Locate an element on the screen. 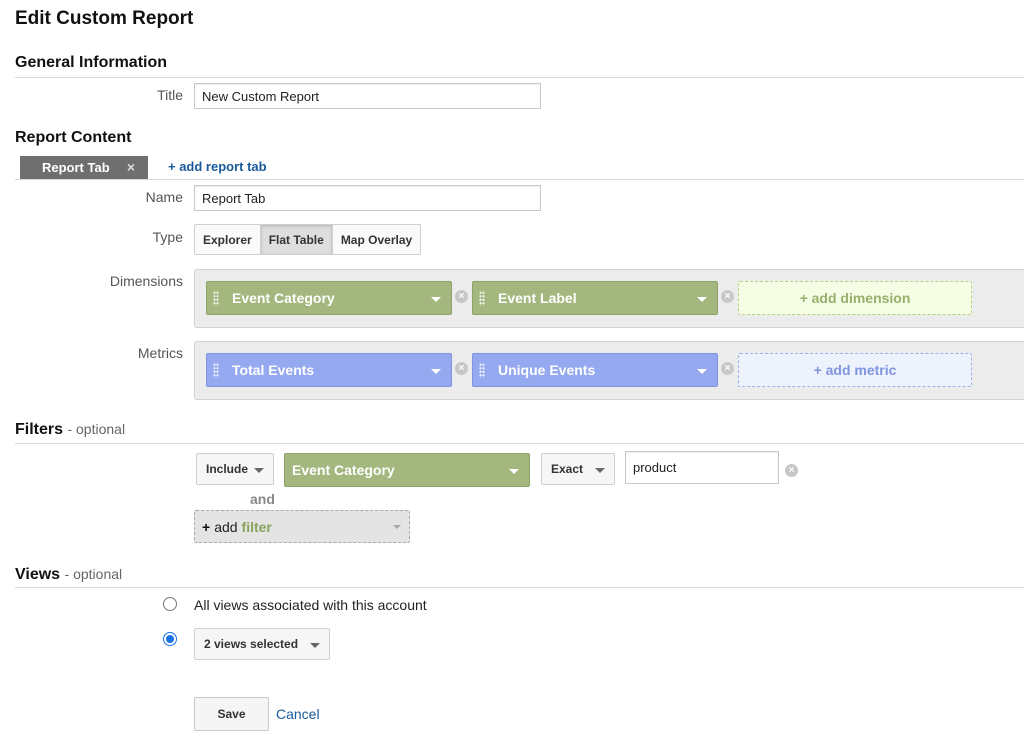 Image resolution: width=1024 pixels, height=748 pixels. selected-views-radio is located at coordinates (170, 639).